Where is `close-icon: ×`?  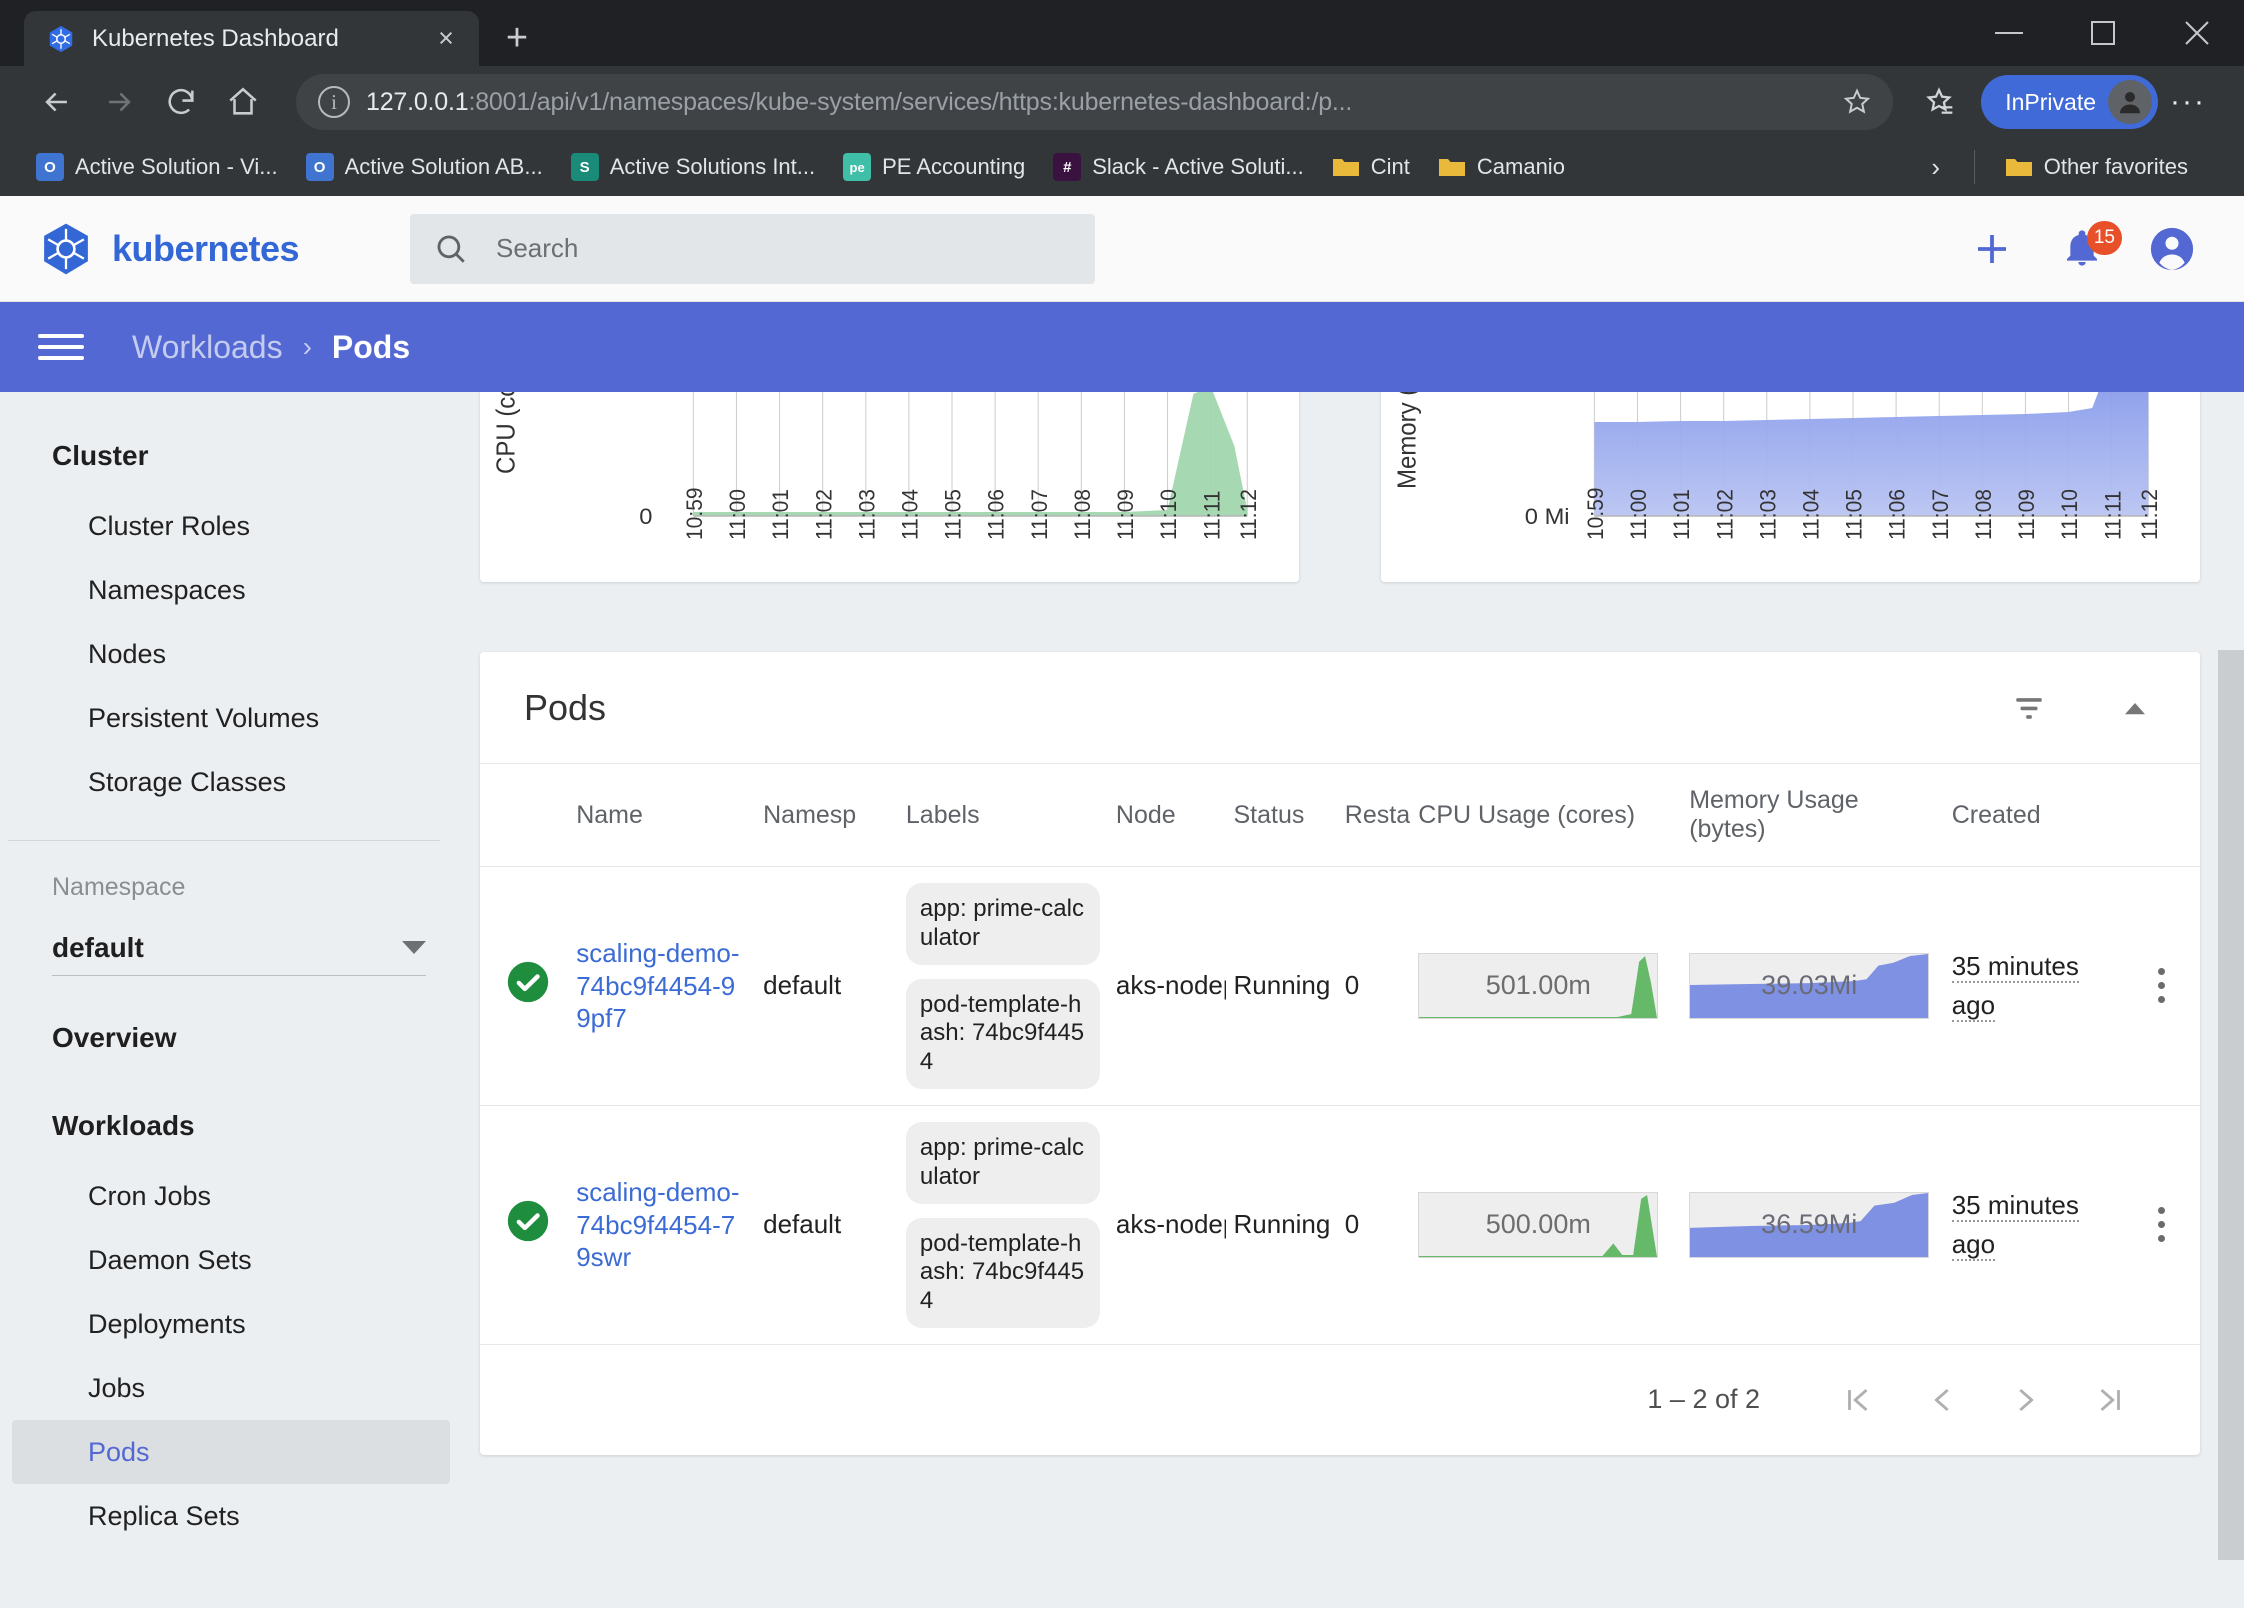 close-icon: × is located at coordinates (446, 39).